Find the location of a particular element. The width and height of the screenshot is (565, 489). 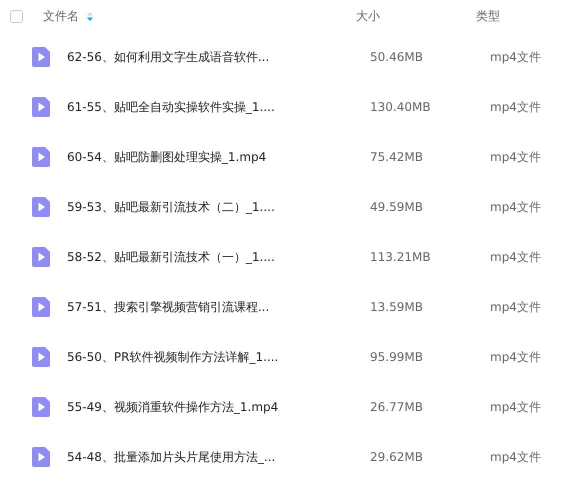

file-size: 26.77MB is located at coordinates (396, 407).